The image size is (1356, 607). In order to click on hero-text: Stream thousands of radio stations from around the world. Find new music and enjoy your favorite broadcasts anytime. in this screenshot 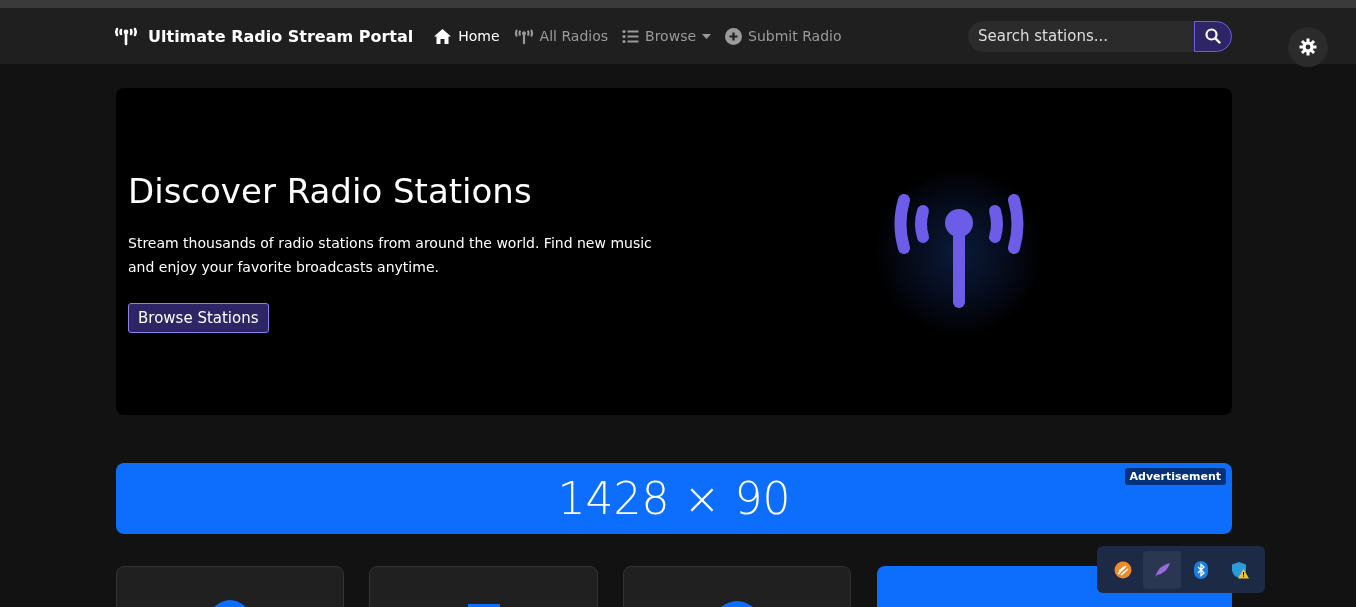, I will do `click(390, 255)`.